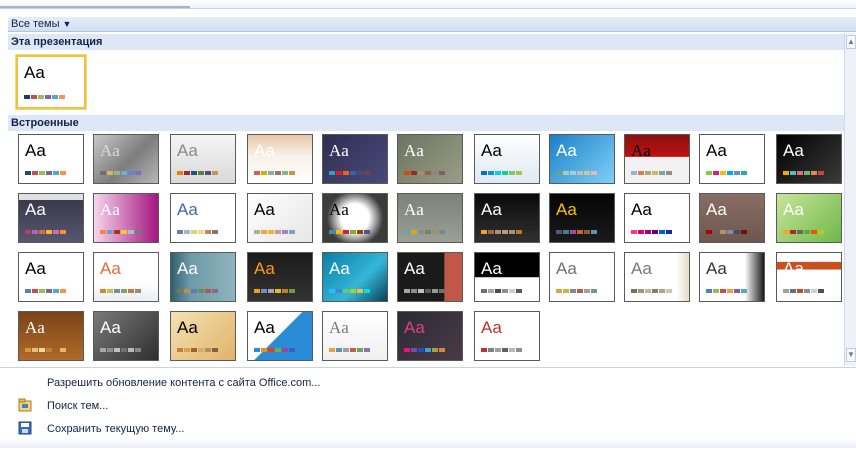  Describe the element at coordinates (507, 277) in the screenshot. I see `theme-thumbnail-black-tie: Aa` at that location.